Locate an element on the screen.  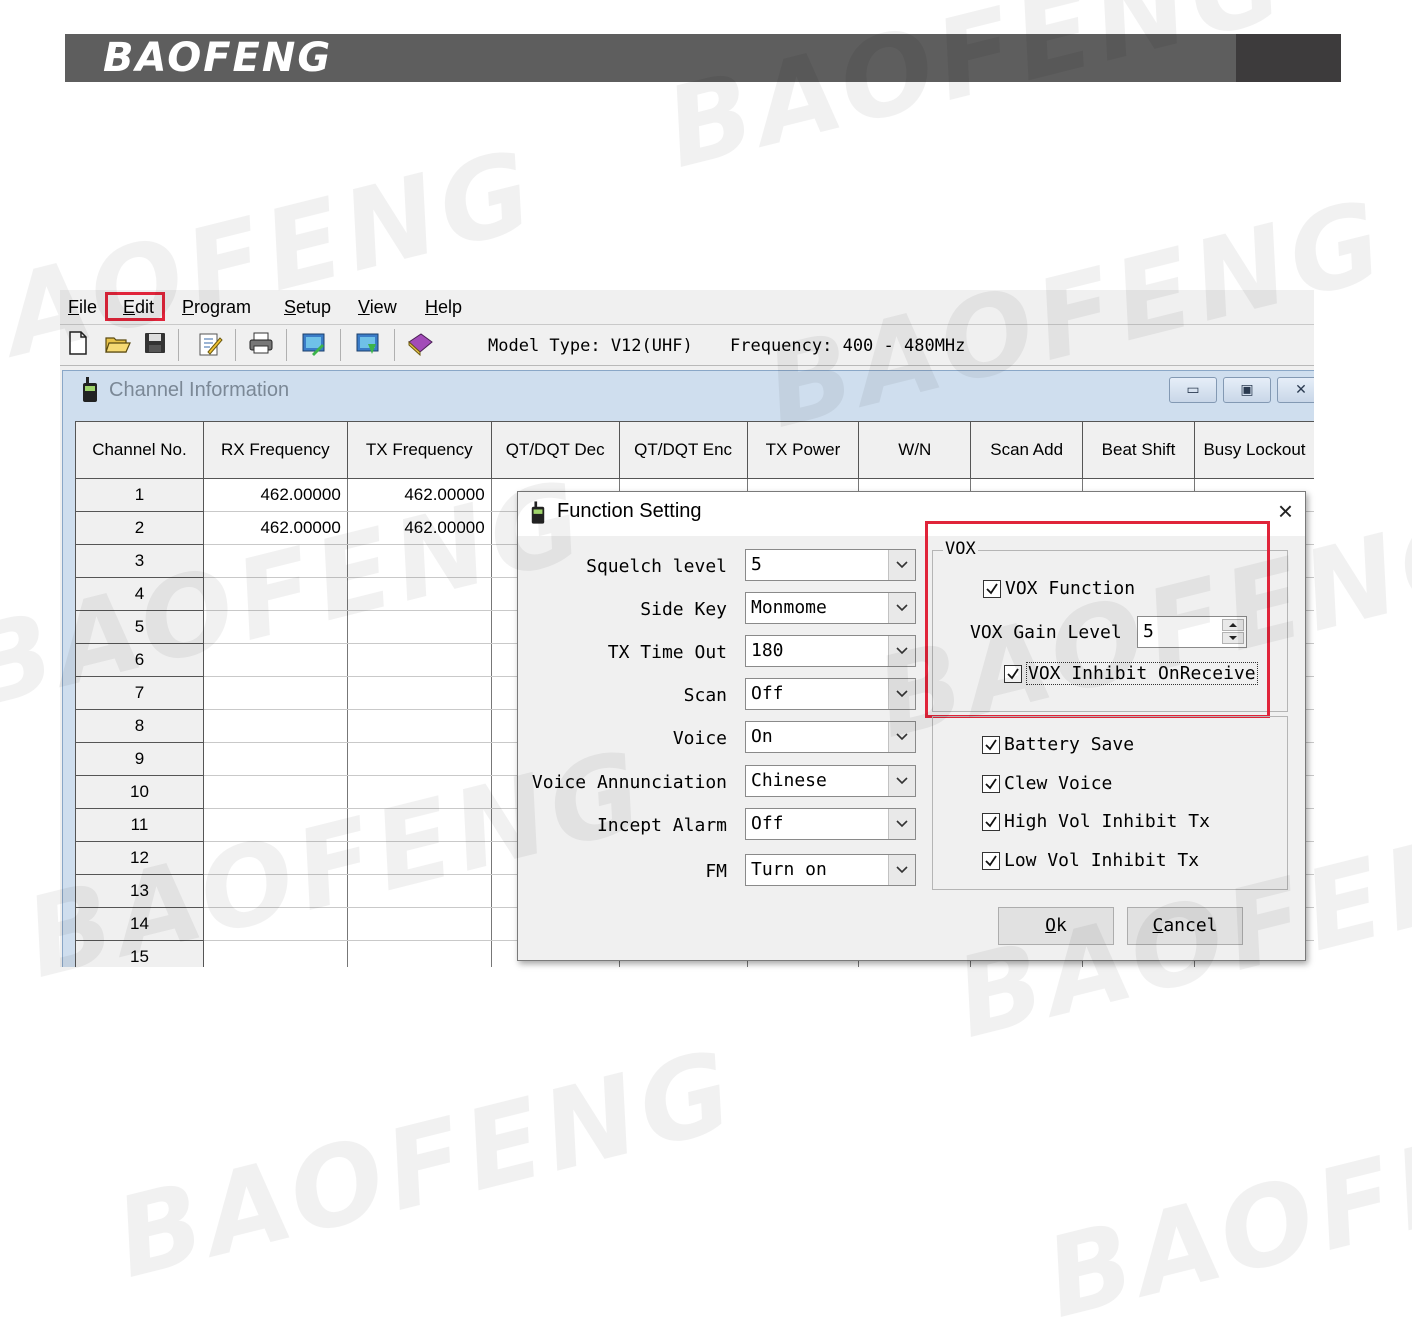
dropdown-side-key: Monmome is located at coordinates (830, 608).